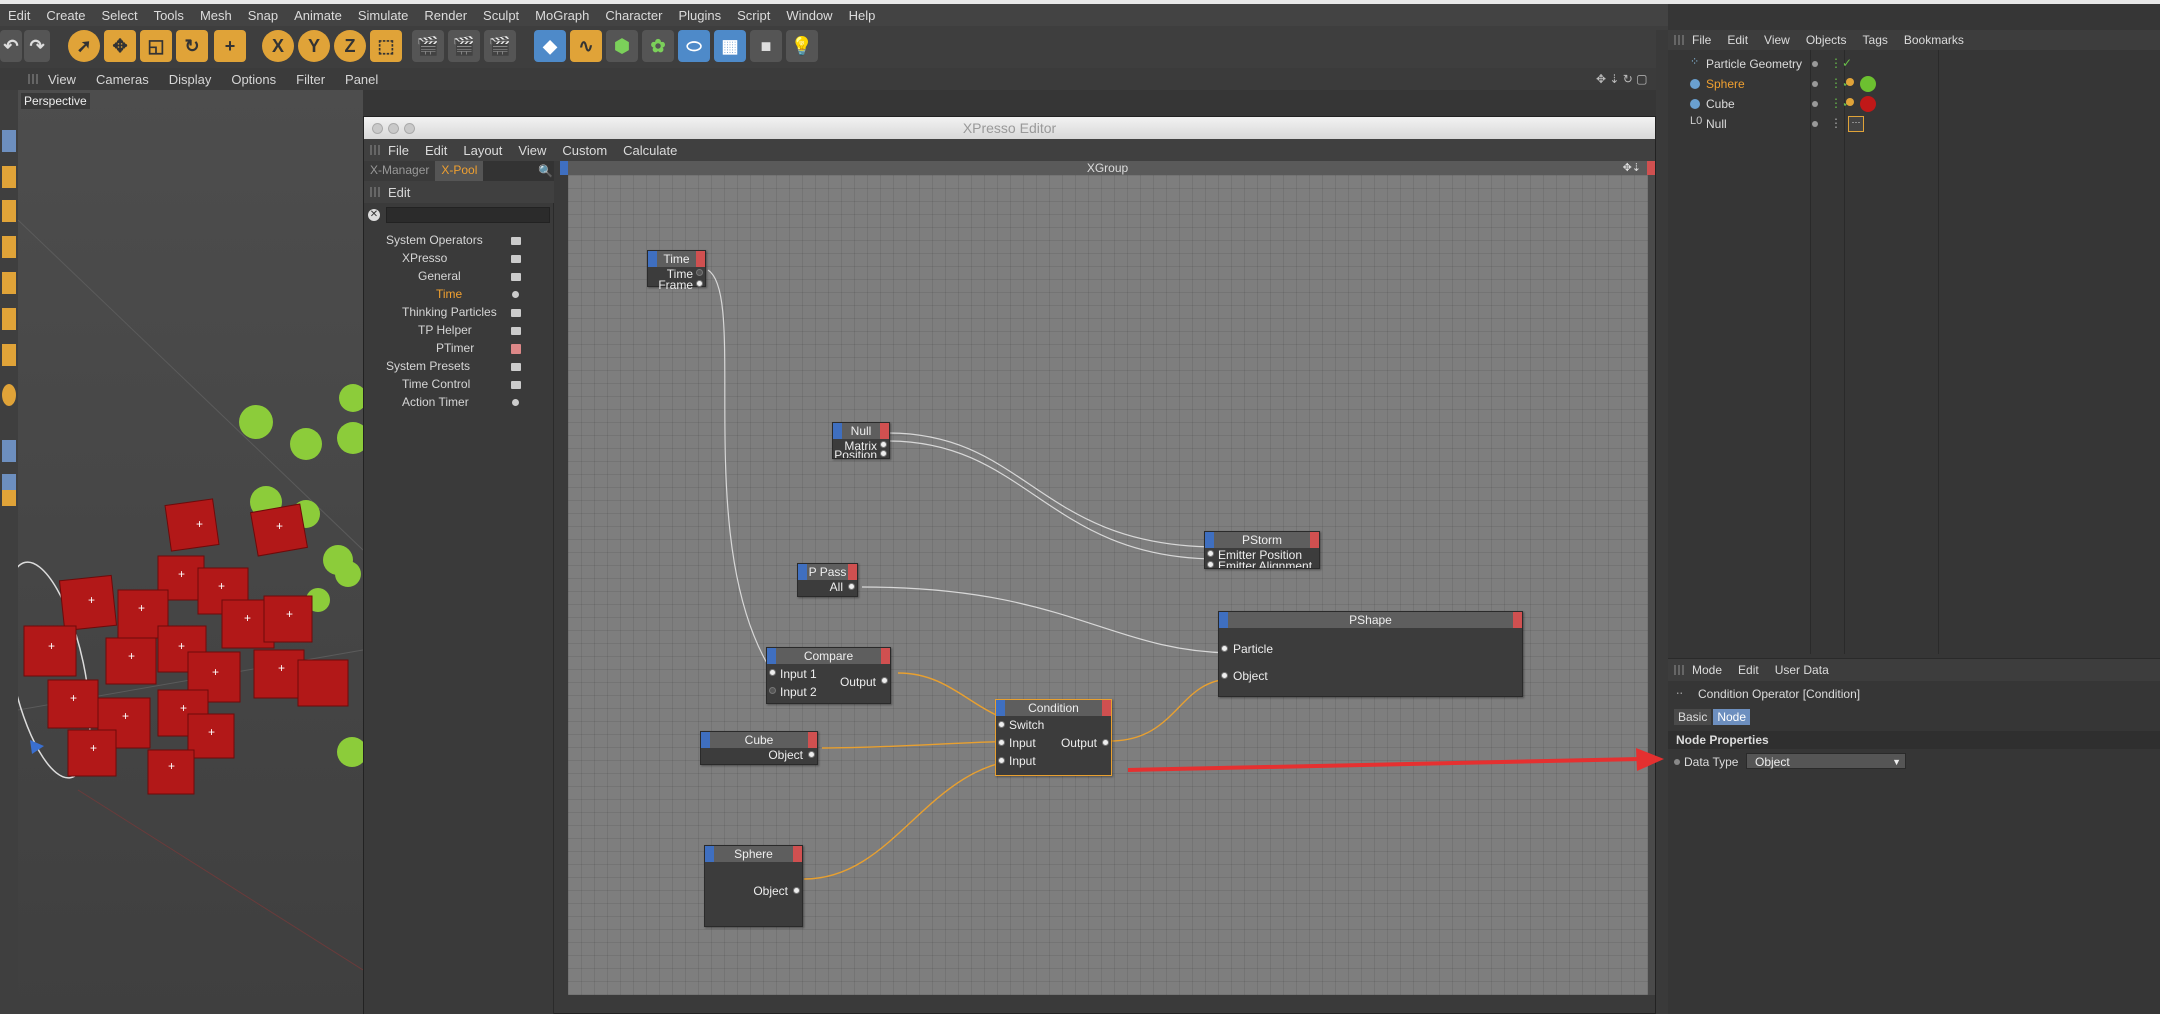 This screenshot has height=1014, width=2160. Describe the element at coordinates (9, 355) in the screenshot. I see `tweak-mode-icon` at that location.